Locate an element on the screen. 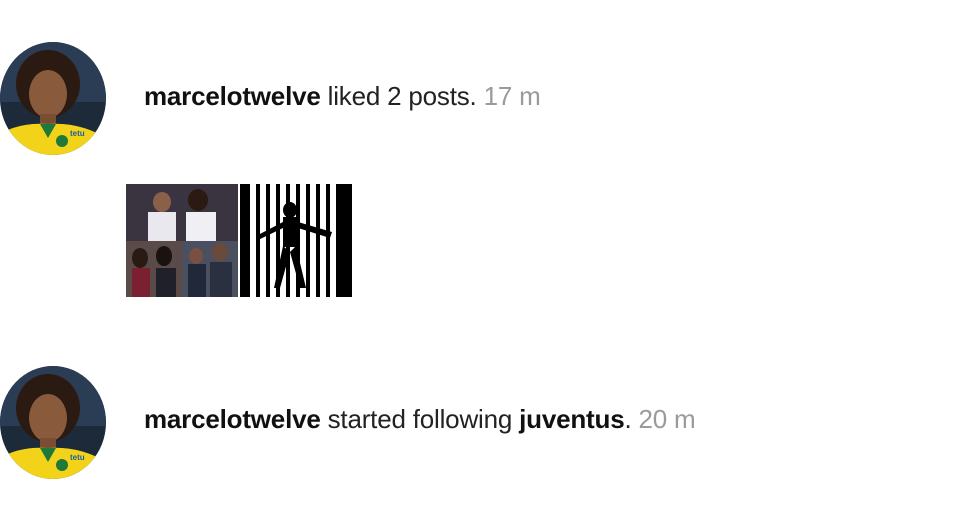 This screenshot has width=968, height=507. post-collage-thumbnail is located at coordinates (182, 240).